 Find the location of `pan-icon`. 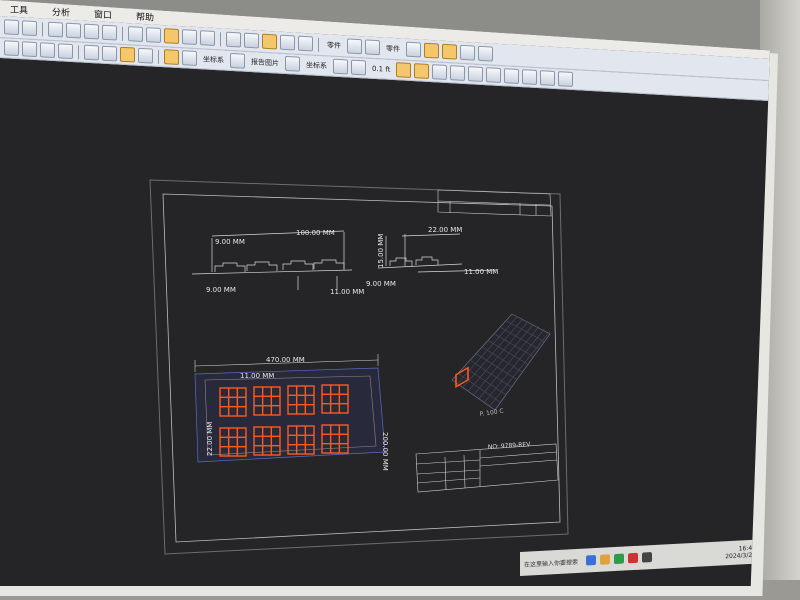

pan-icon is located at coordinates (207, 38).